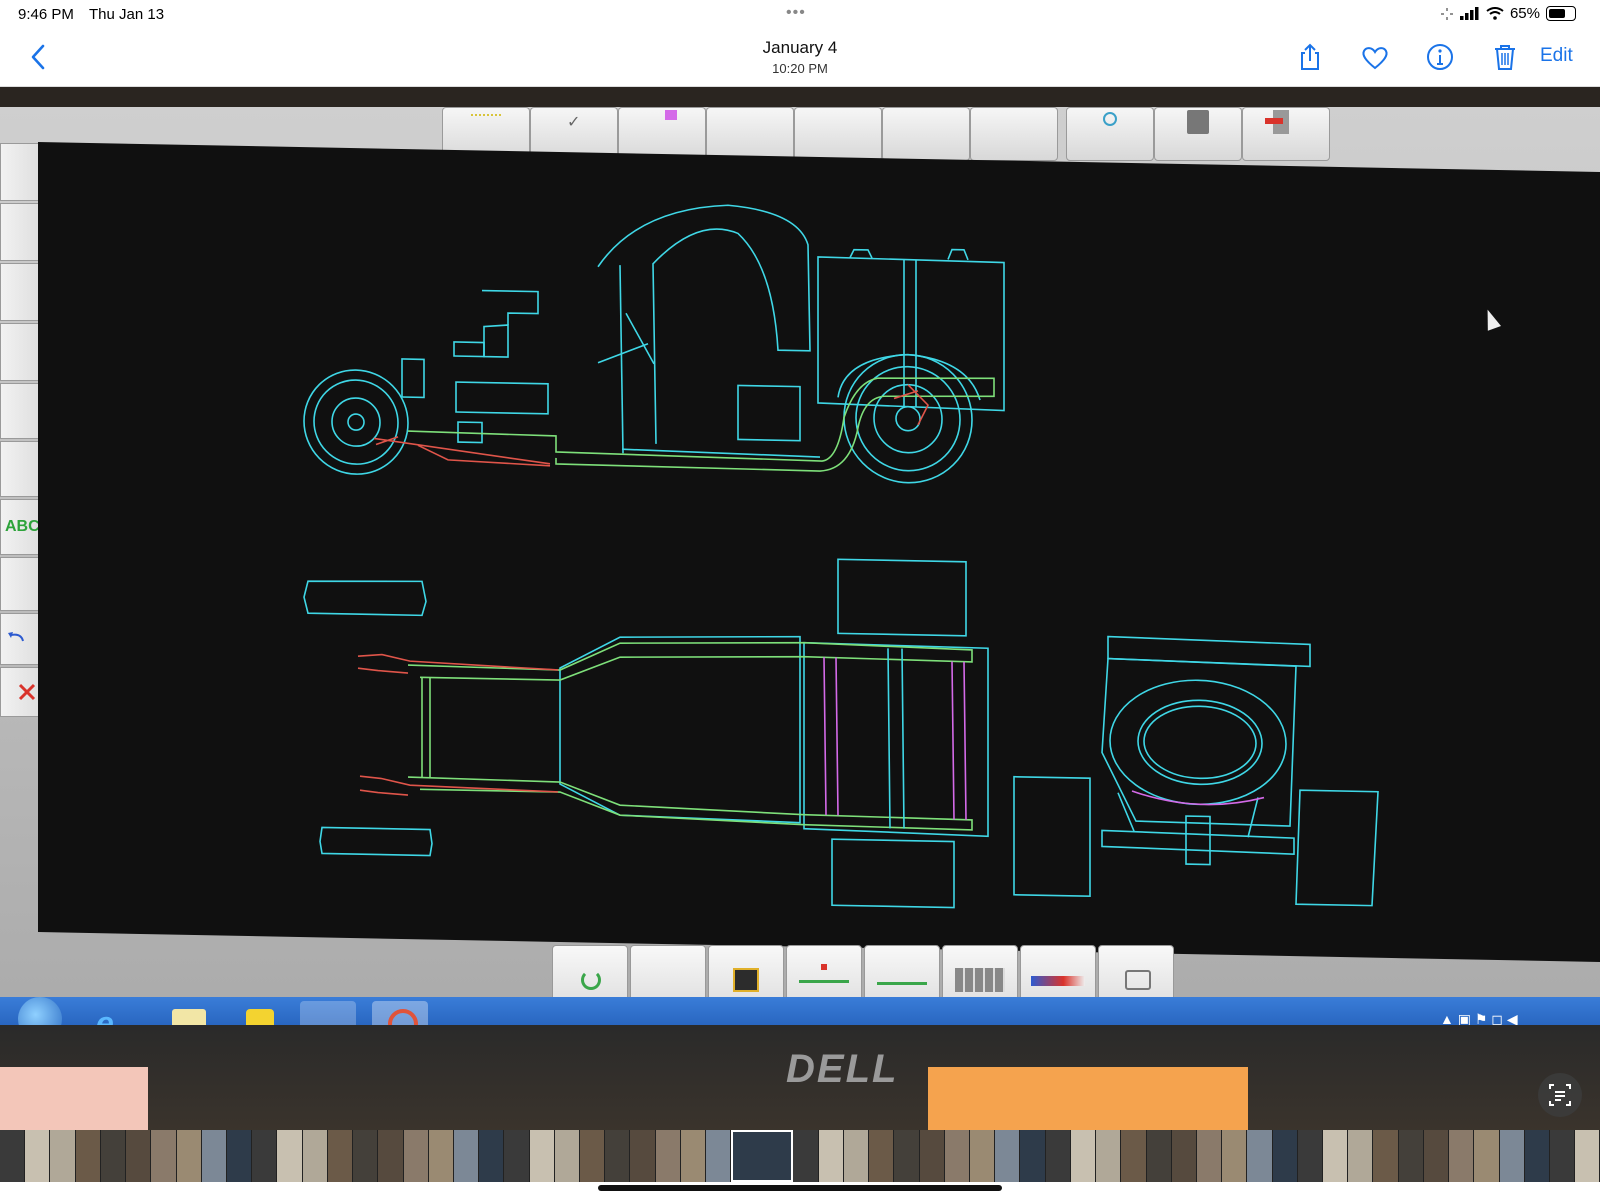 The width and height of the screenshot is (1600, 1199). I want to click on trash-icon, so click(1505, 57).